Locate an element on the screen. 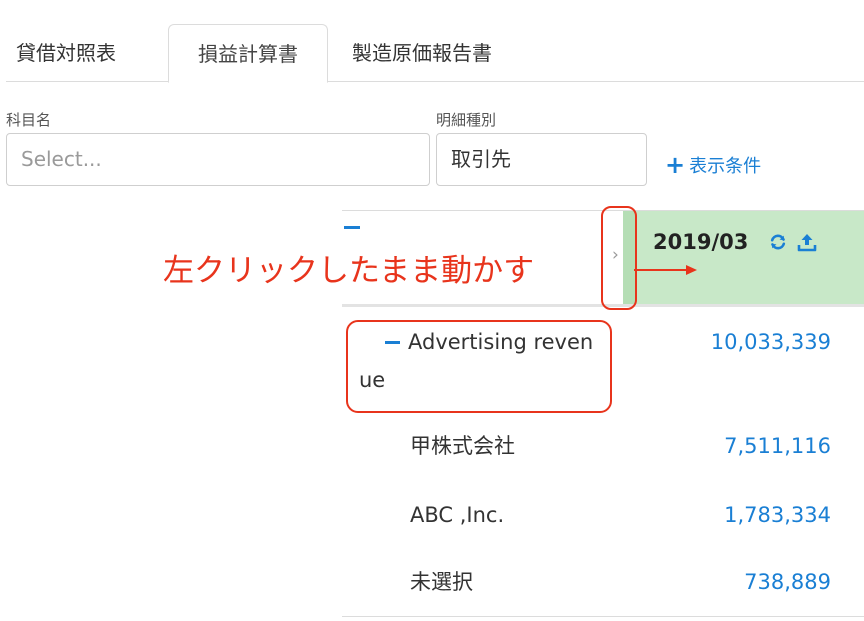 This screenshot has width=864, height=621. row-label-highlight is located at coordinates (479, 366).